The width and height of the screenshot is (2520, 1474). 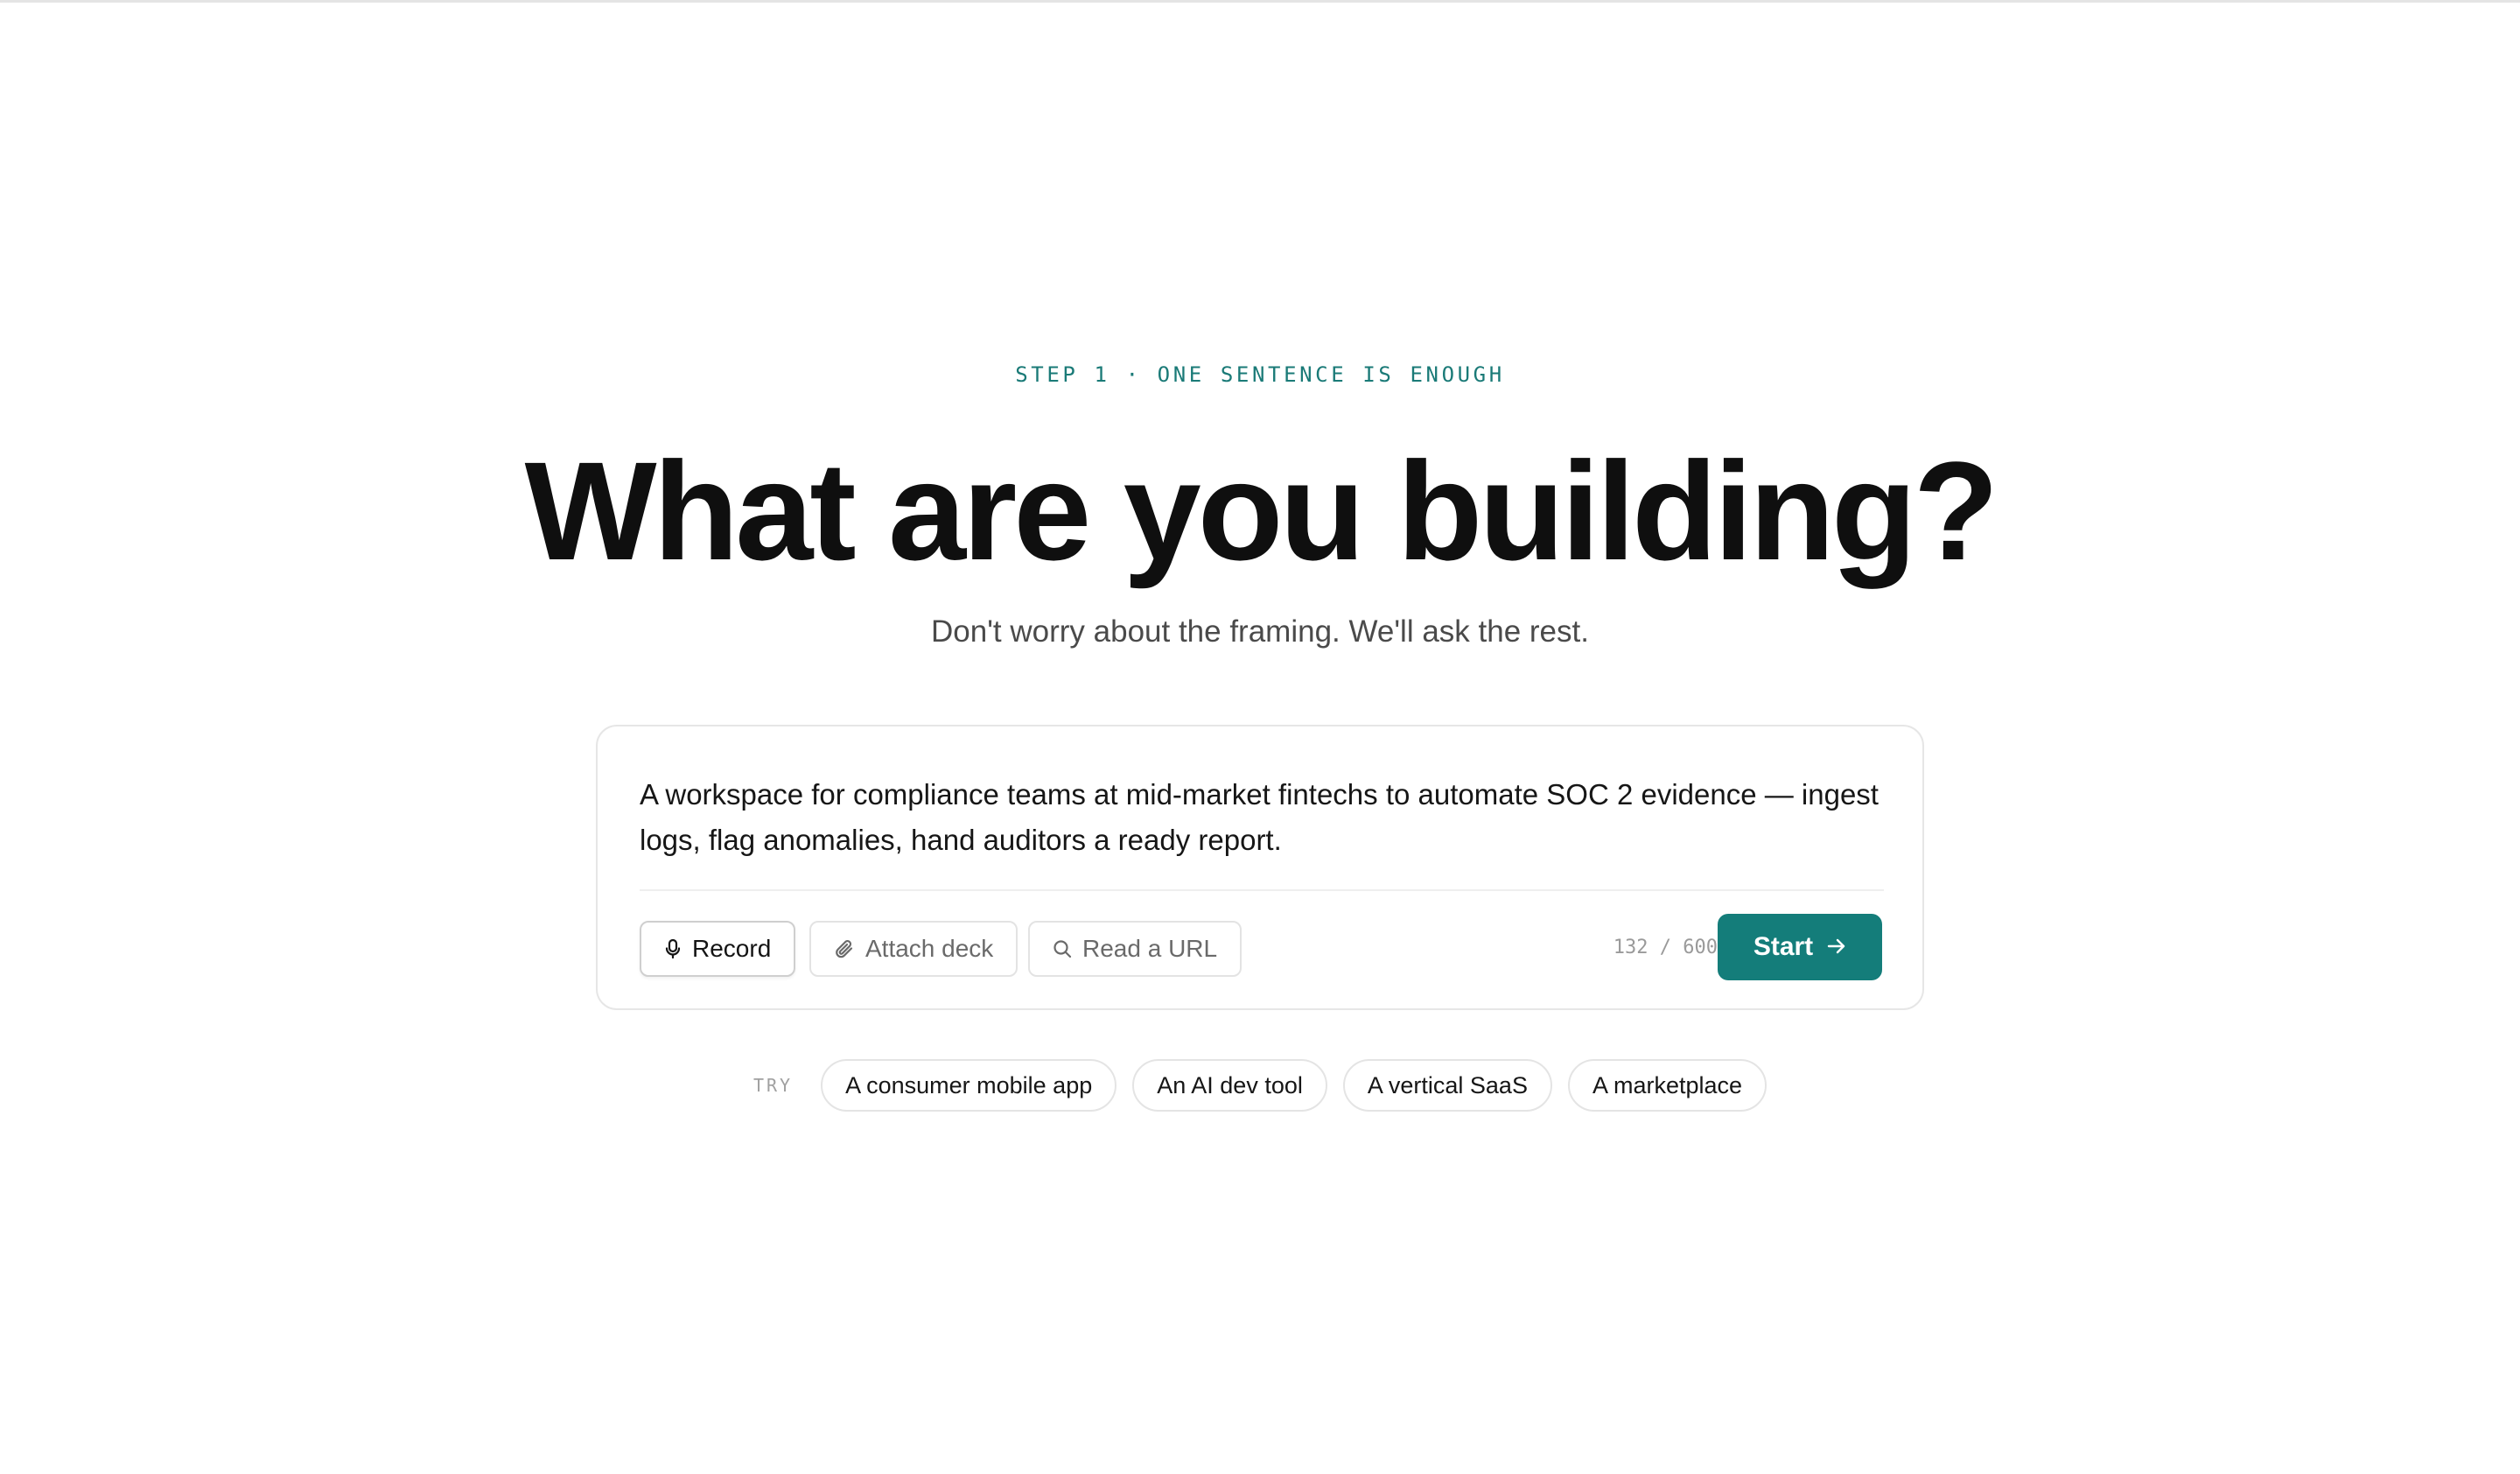 I want to click on page-title: What are you building?, so click(x=1261, y=510).